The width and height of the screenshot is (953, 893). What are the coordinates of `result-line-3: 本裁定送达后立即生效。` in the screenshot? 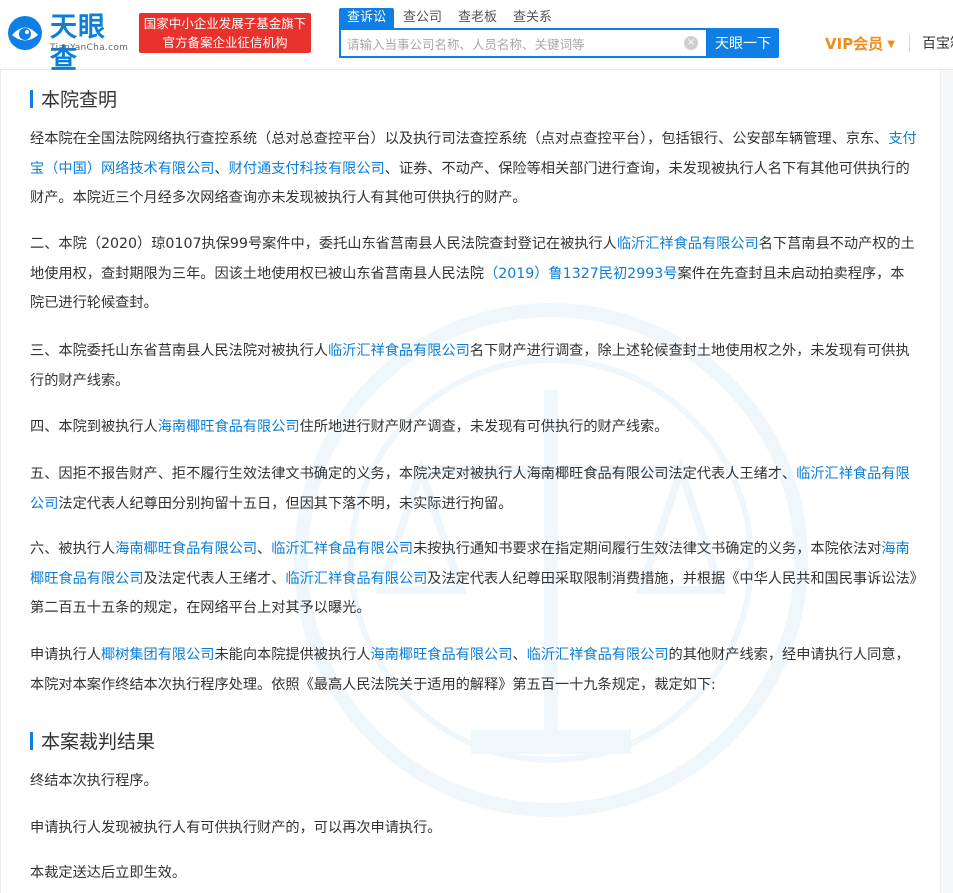 It's located at (108, 873).